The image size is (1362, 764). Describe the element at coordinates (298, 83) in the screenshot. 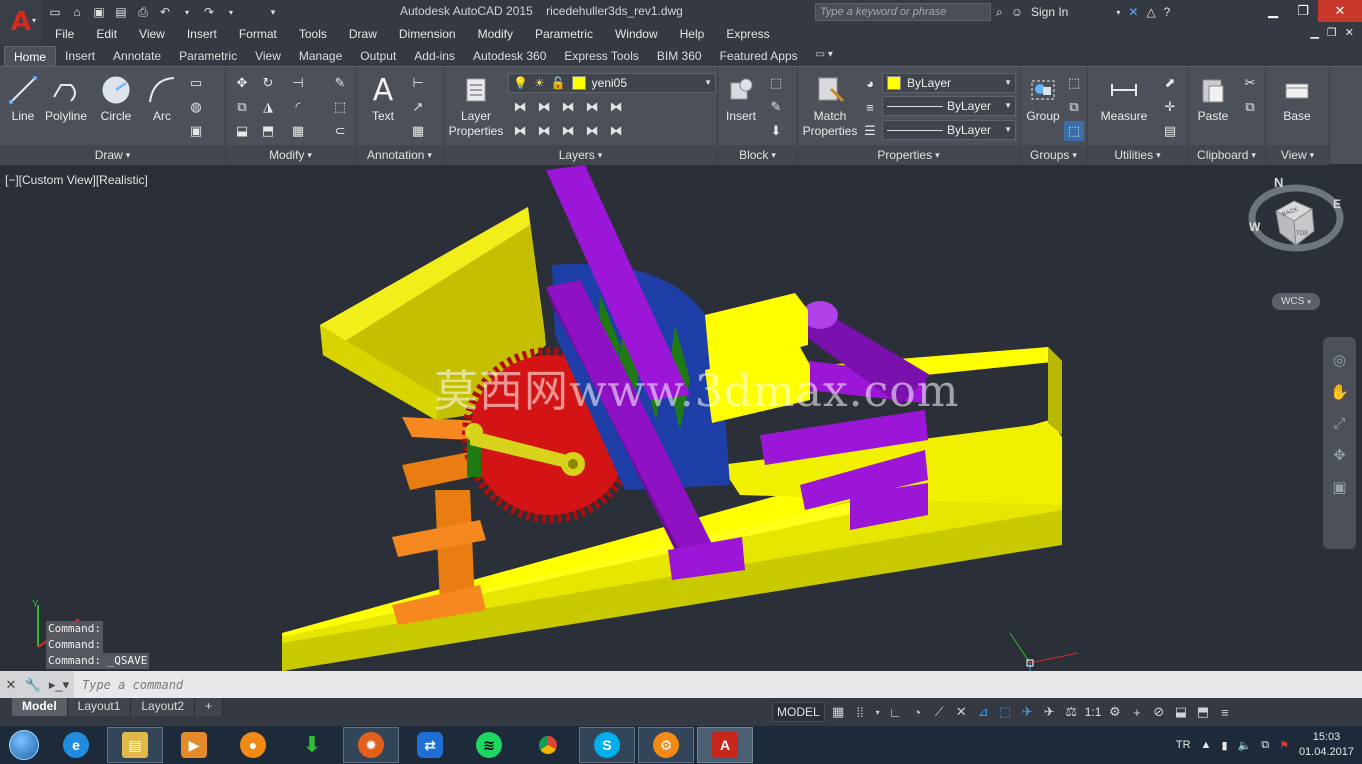

I see `trim-icon: ⊣` at that location.